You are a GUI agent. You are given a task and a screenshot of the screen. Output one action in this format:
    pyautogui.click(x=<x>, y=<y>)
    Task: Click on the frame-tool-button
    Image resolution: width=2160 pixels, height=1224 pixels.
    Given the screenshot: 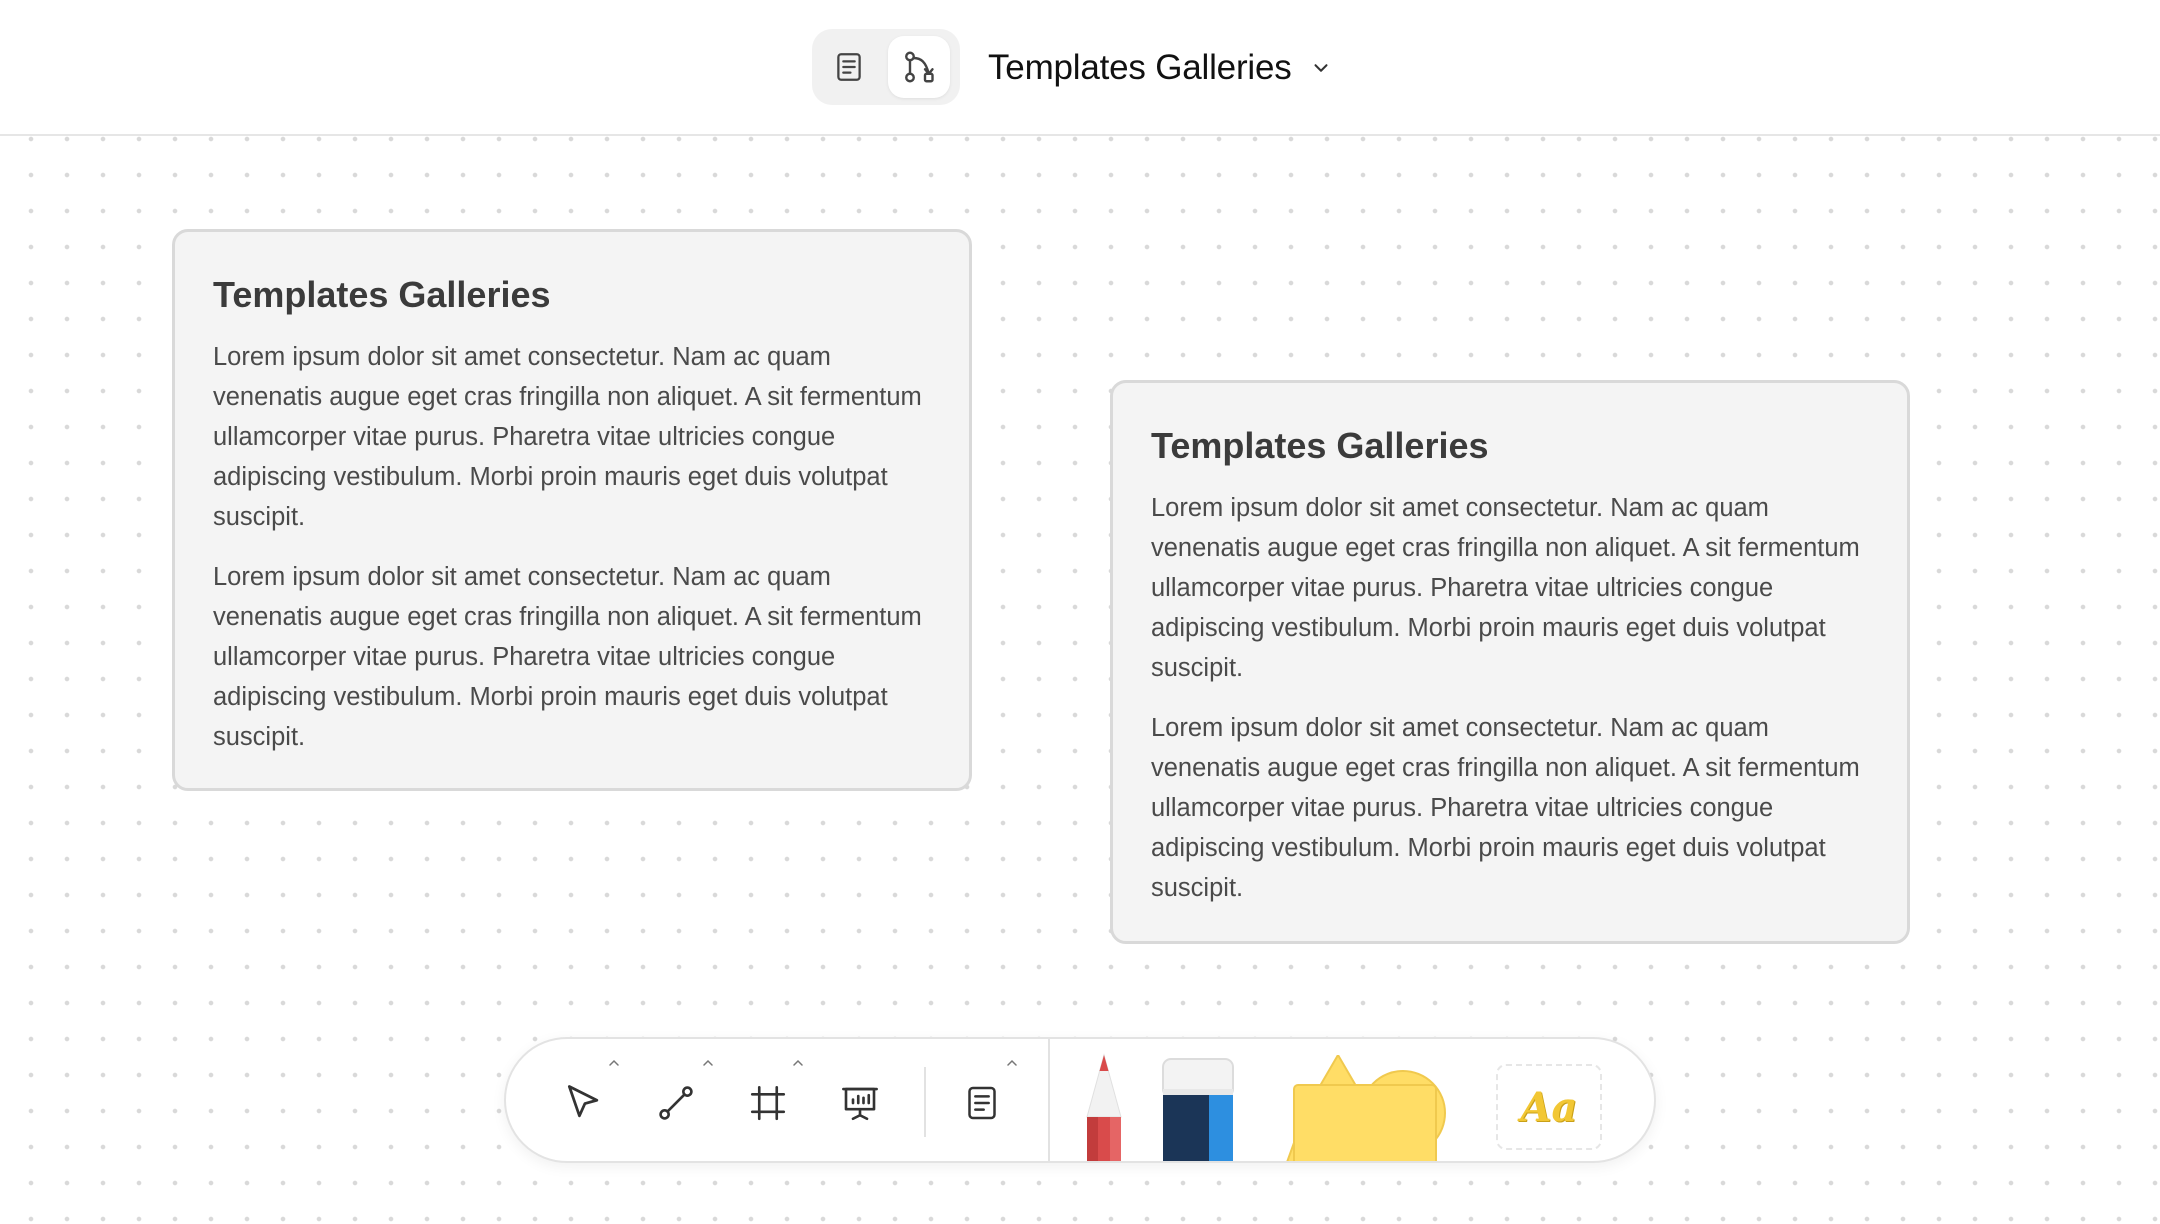 What is the action you would take?
    pyautogui.click(x=768, y=1103)
    